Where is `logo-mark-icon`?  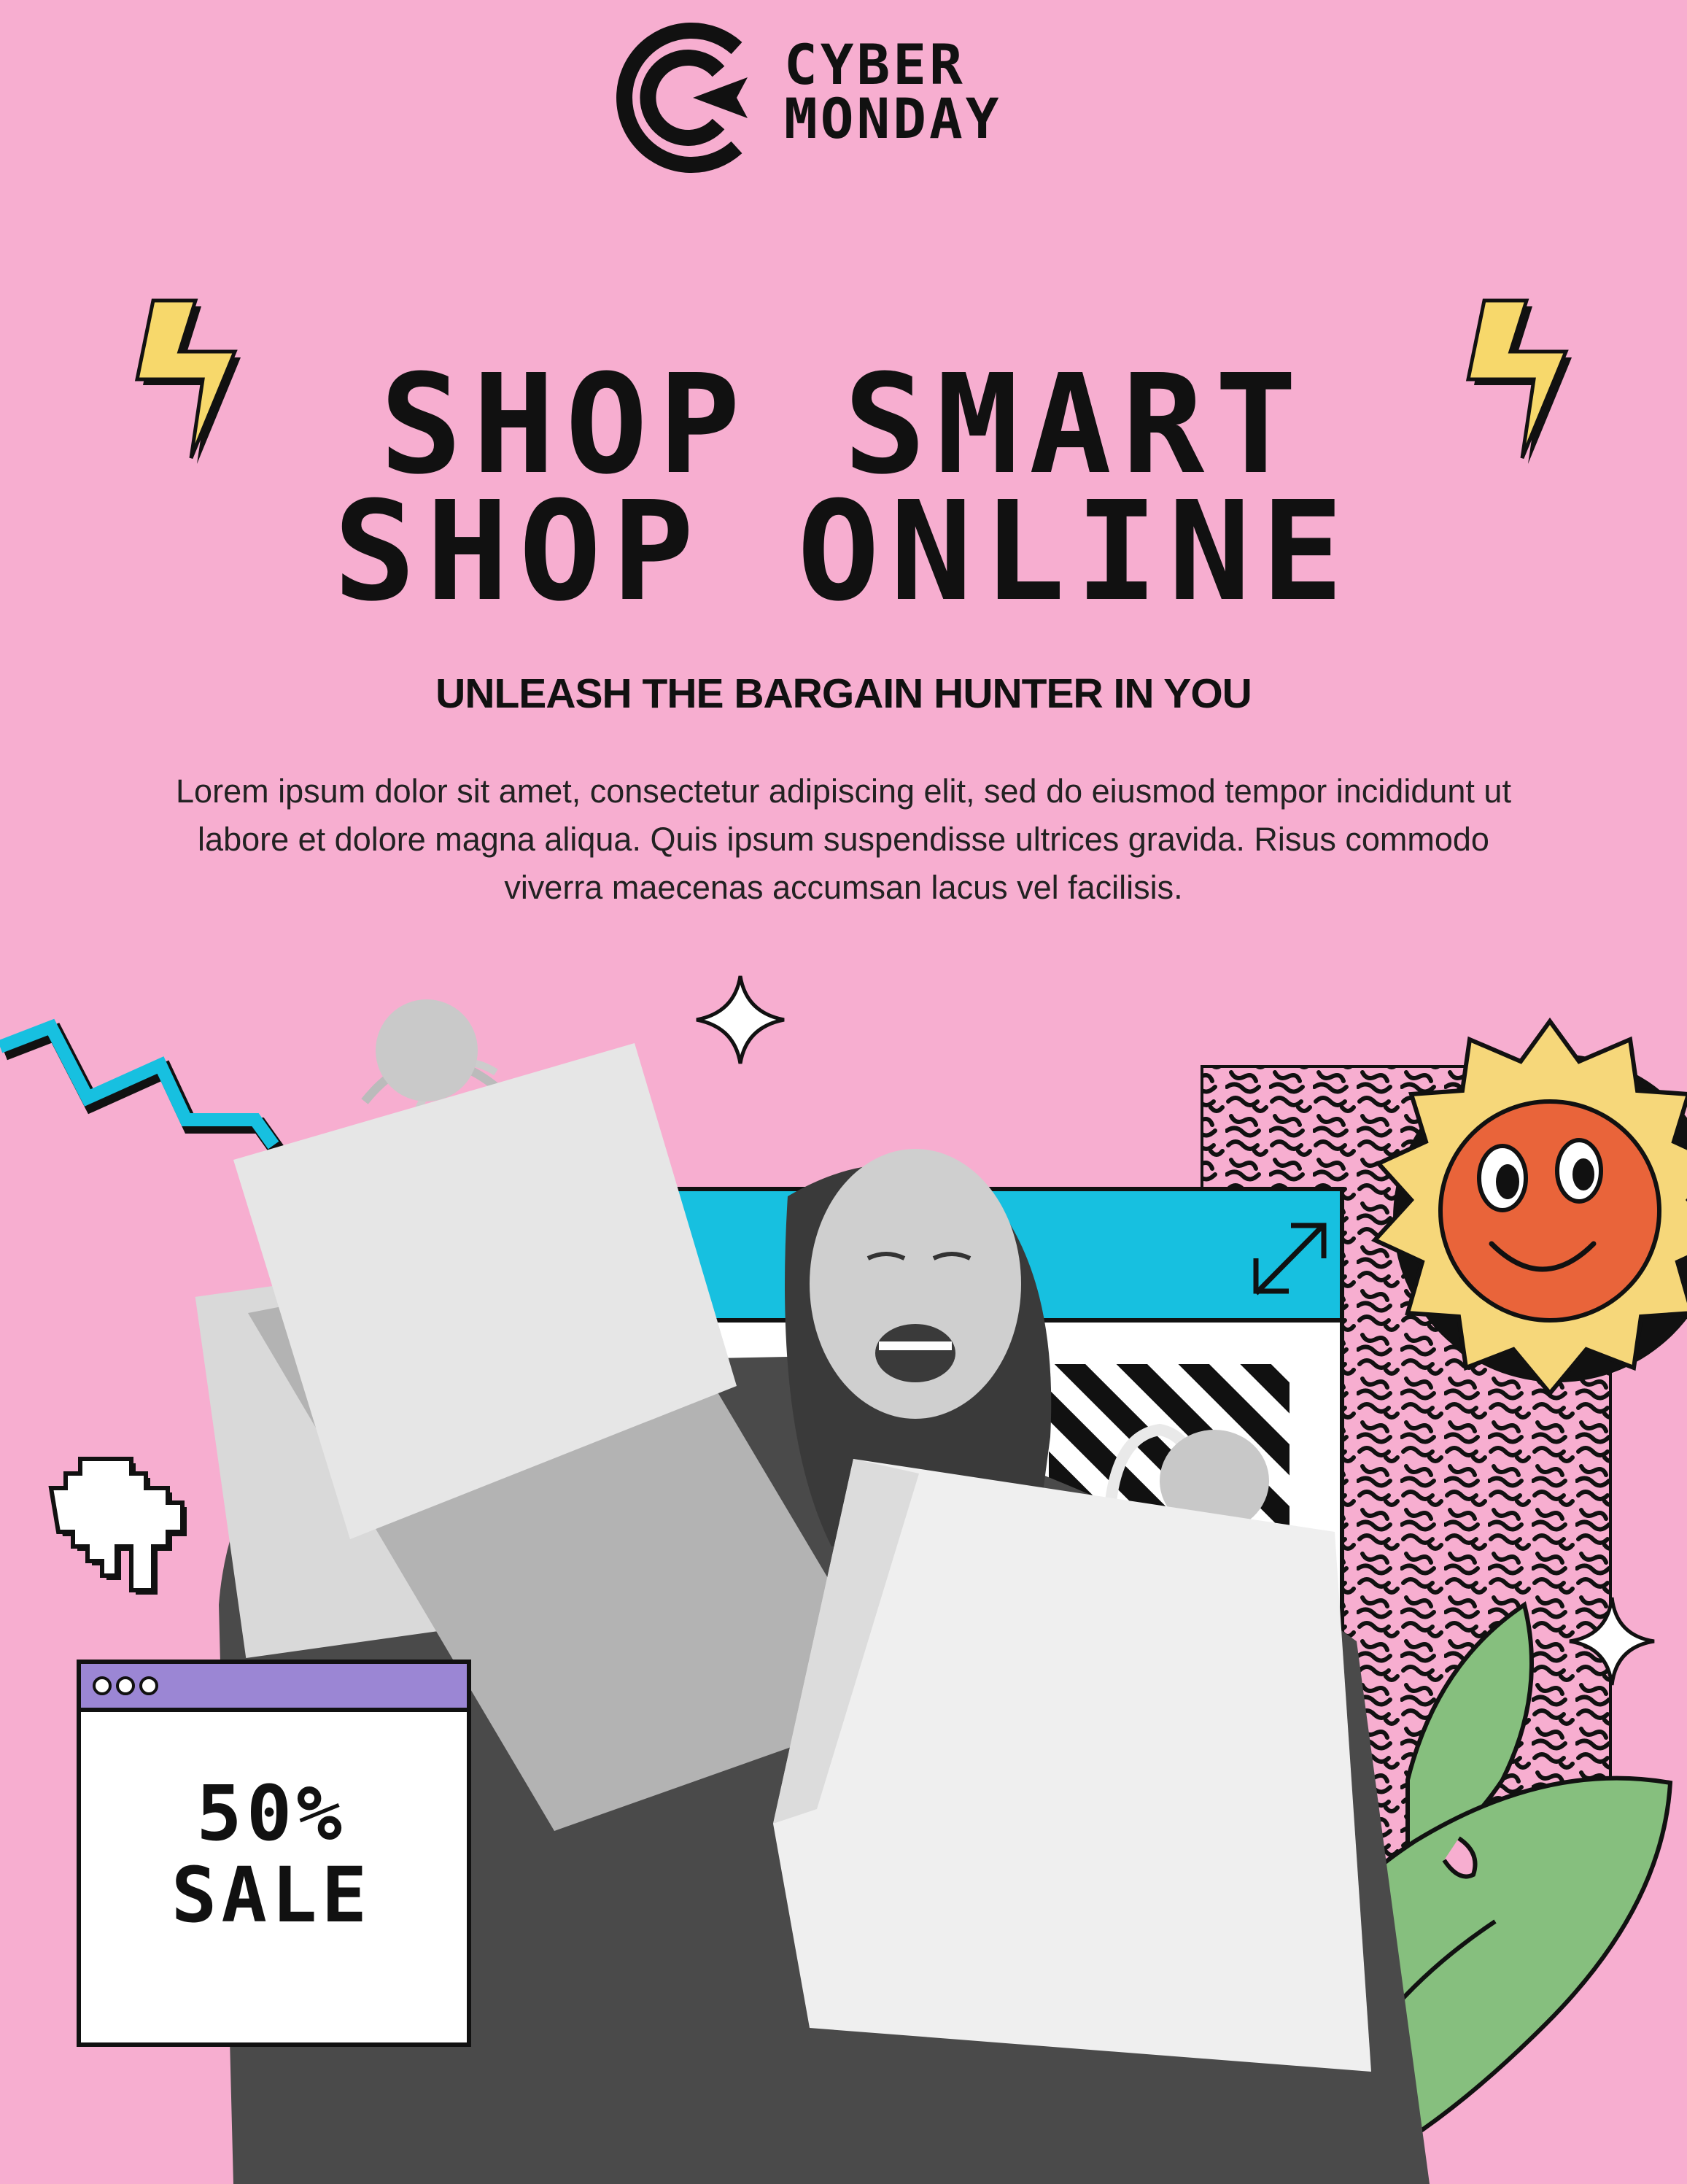
logo-mark-icon is located at coordinates (682, 98).